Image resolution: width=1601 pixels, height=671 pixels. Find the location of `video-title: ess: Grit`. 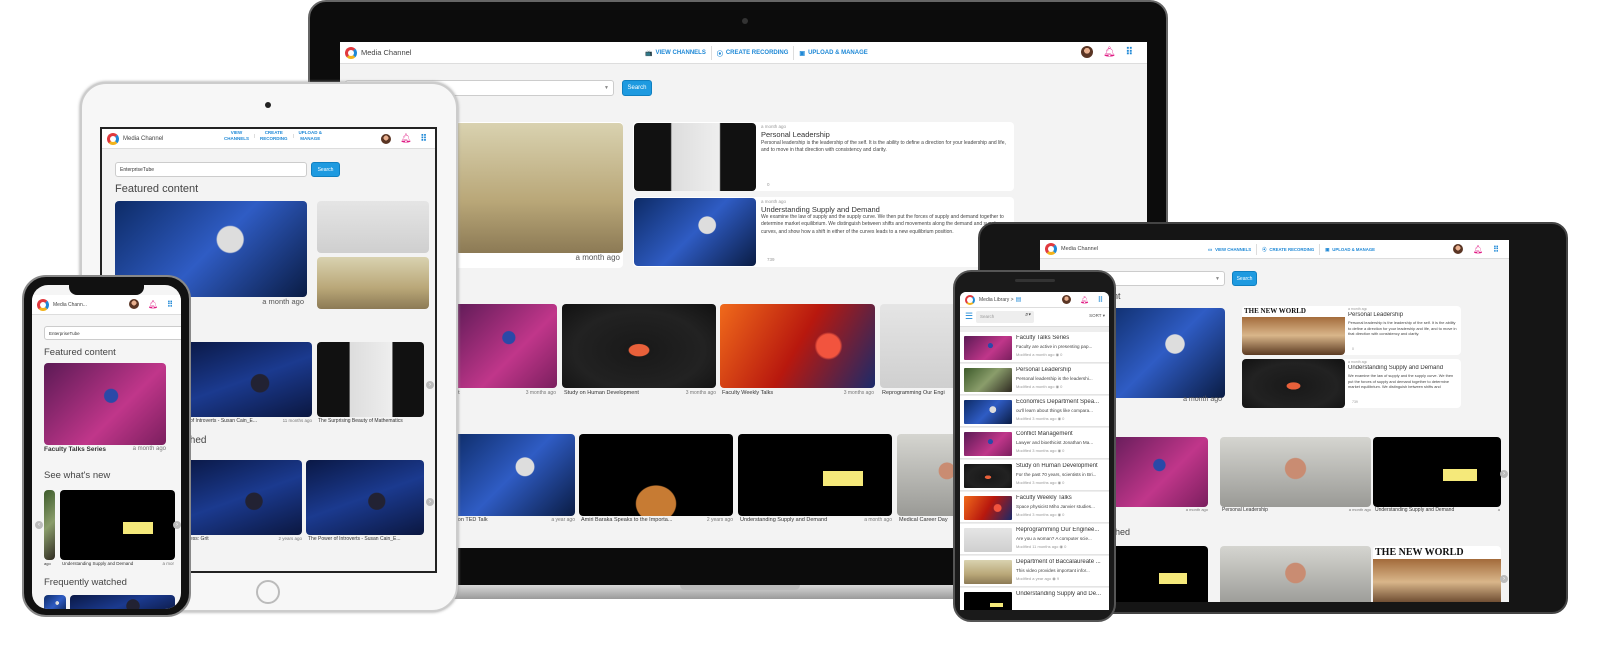

video-title: ess: Grit is located at coordinates (199, 539).